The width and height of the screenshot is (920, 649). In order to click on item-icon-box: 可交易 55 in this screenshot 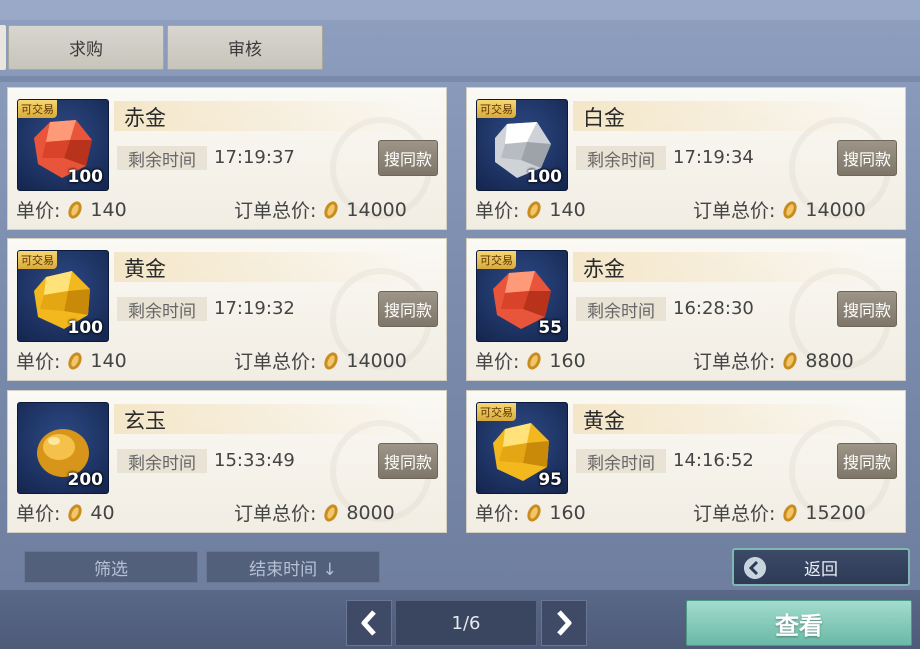, I will do `click(522, 296)`.